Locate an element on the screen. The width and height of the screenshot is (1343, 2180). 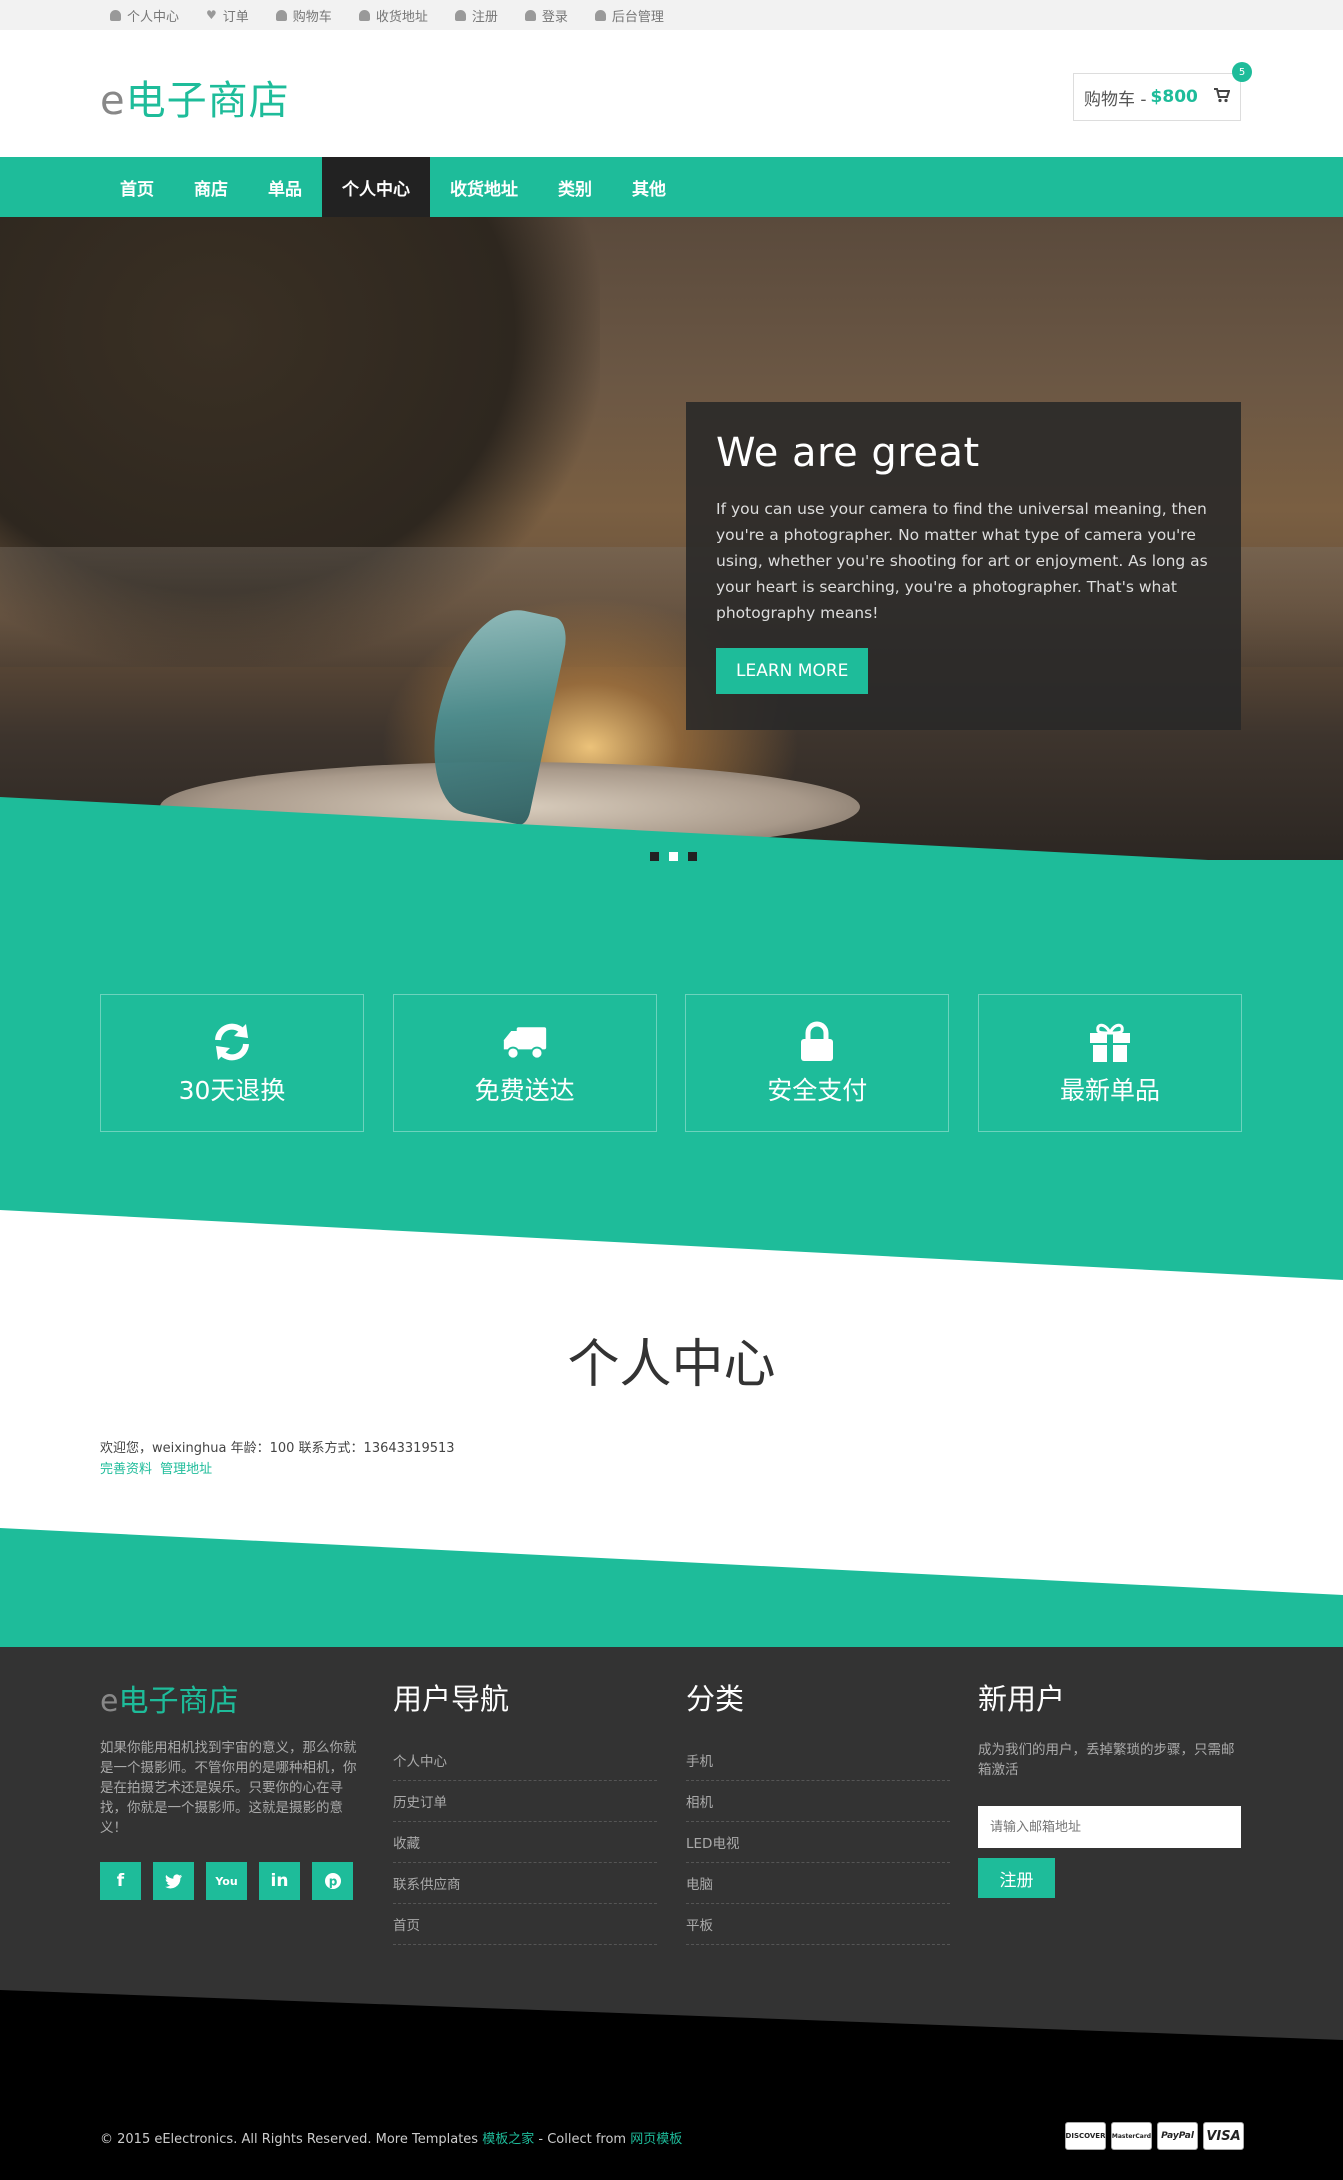
footer-slant is located at coordinates (671, 2015).